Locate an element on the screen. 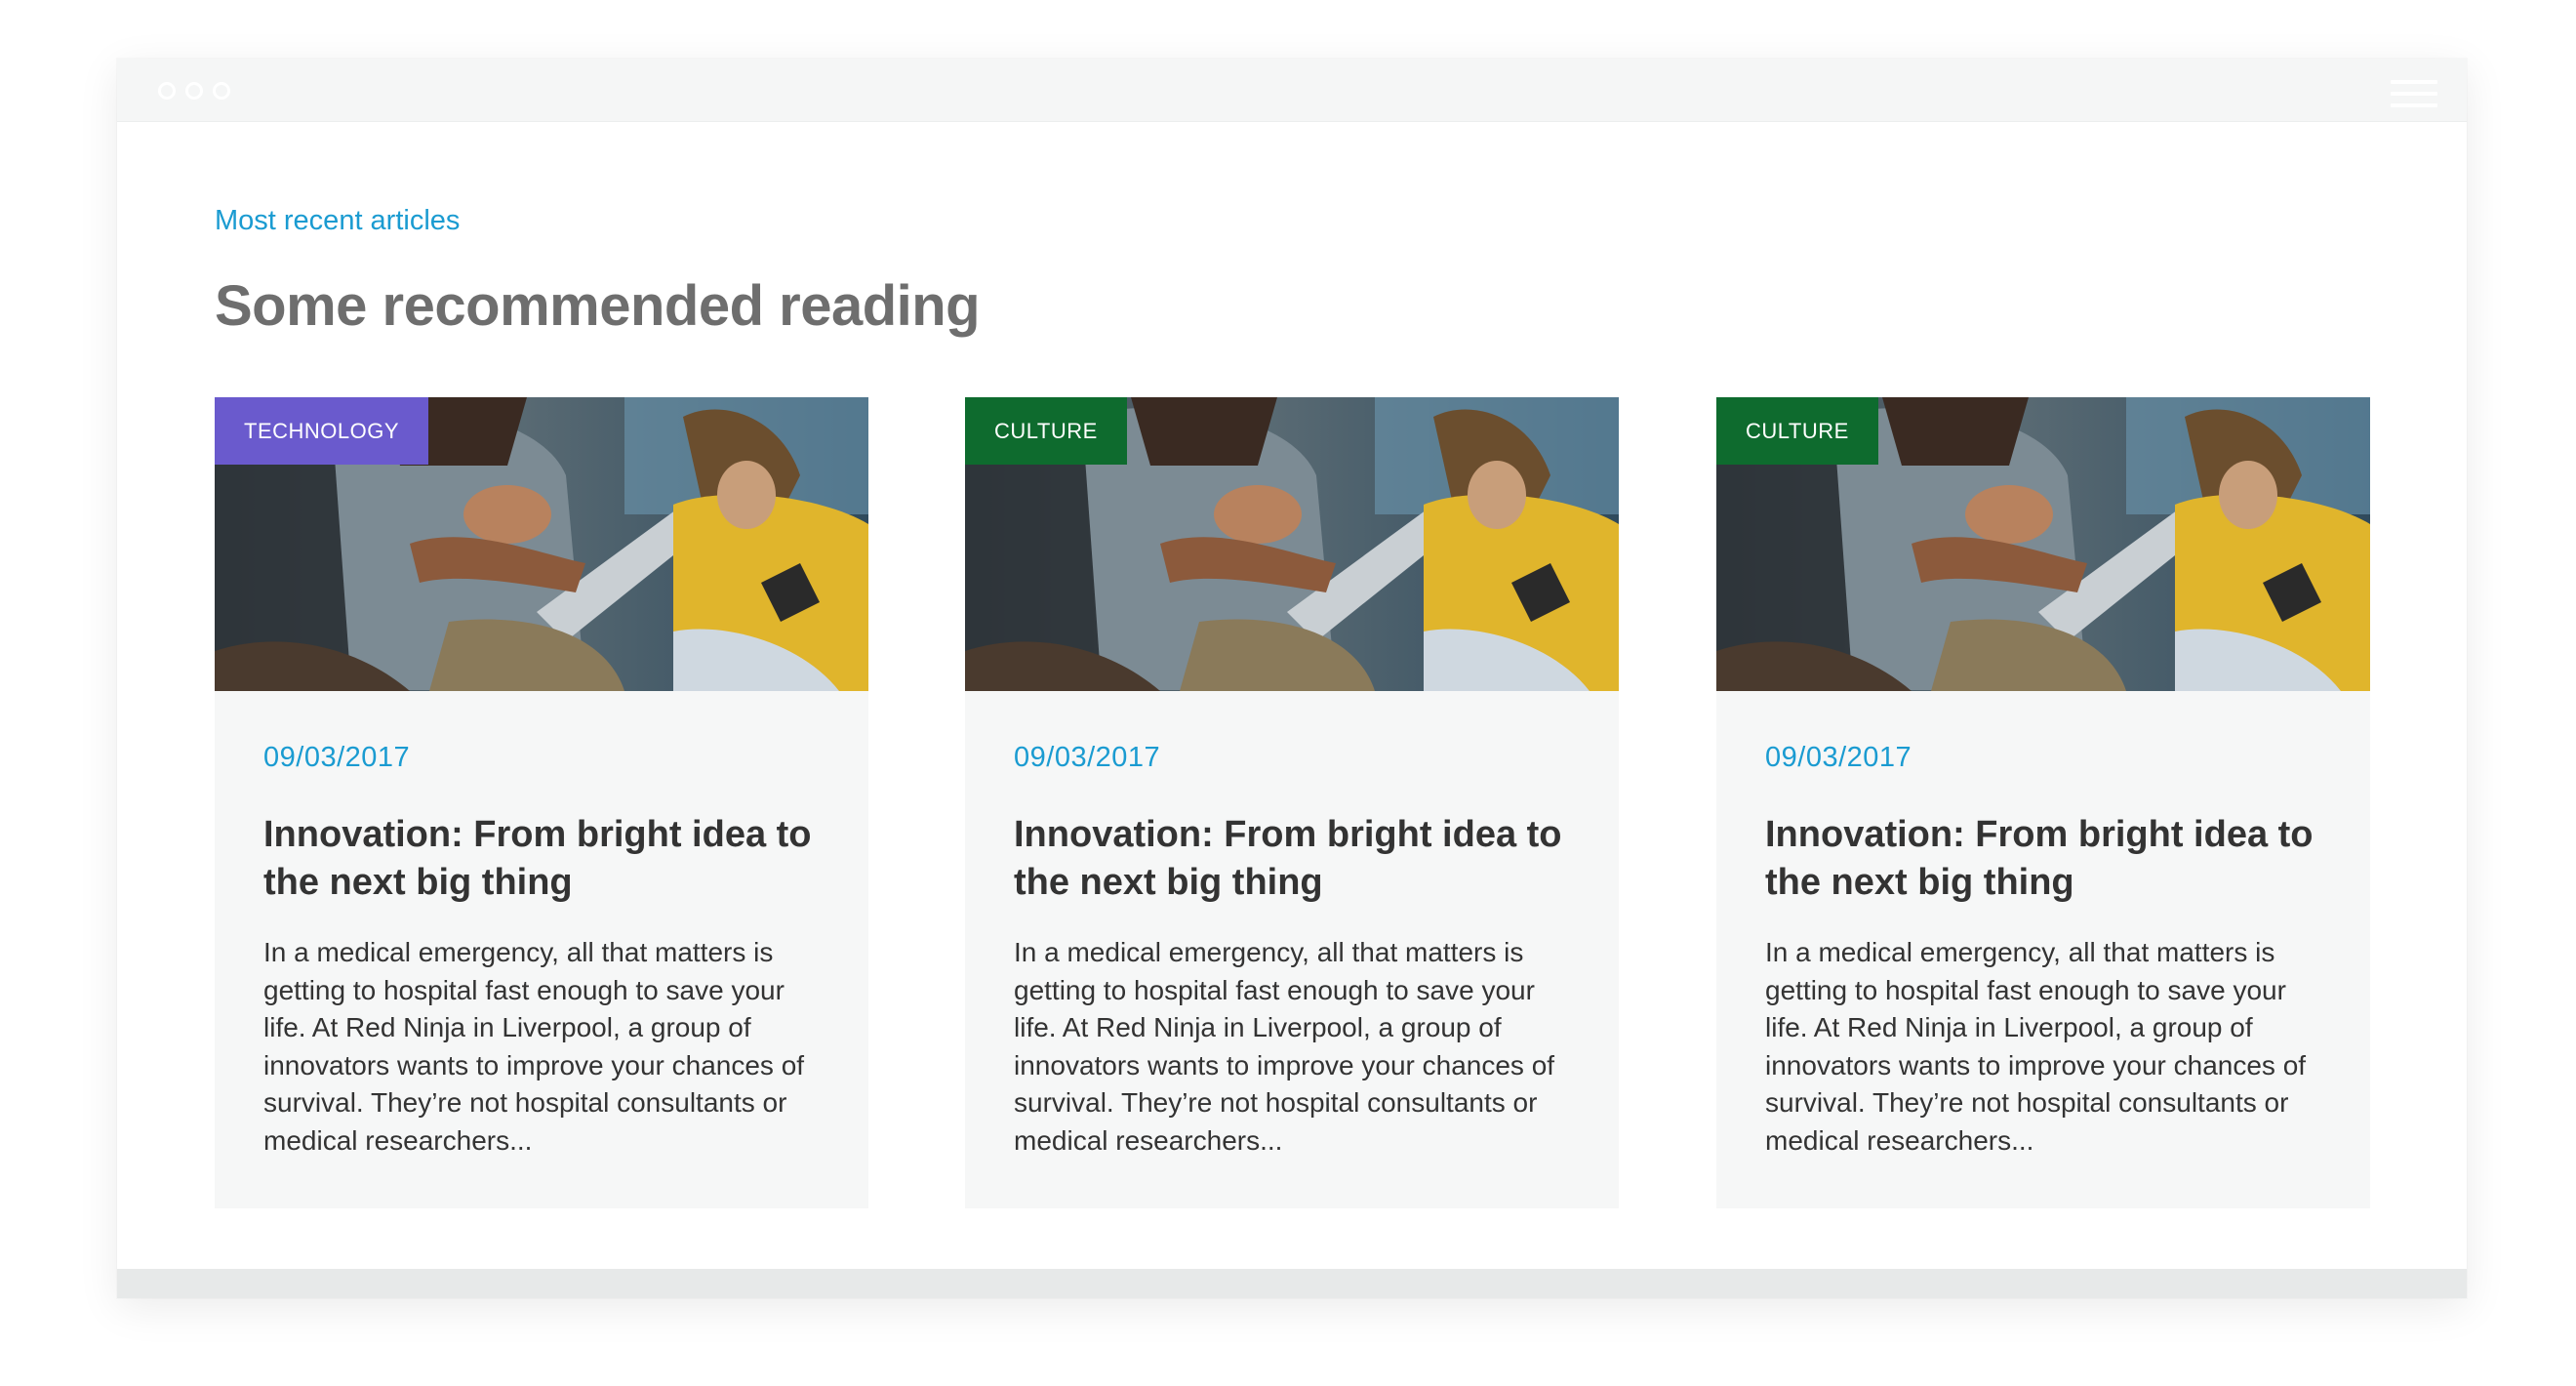  maximize-window-dot is located at coordinates (221, 91).